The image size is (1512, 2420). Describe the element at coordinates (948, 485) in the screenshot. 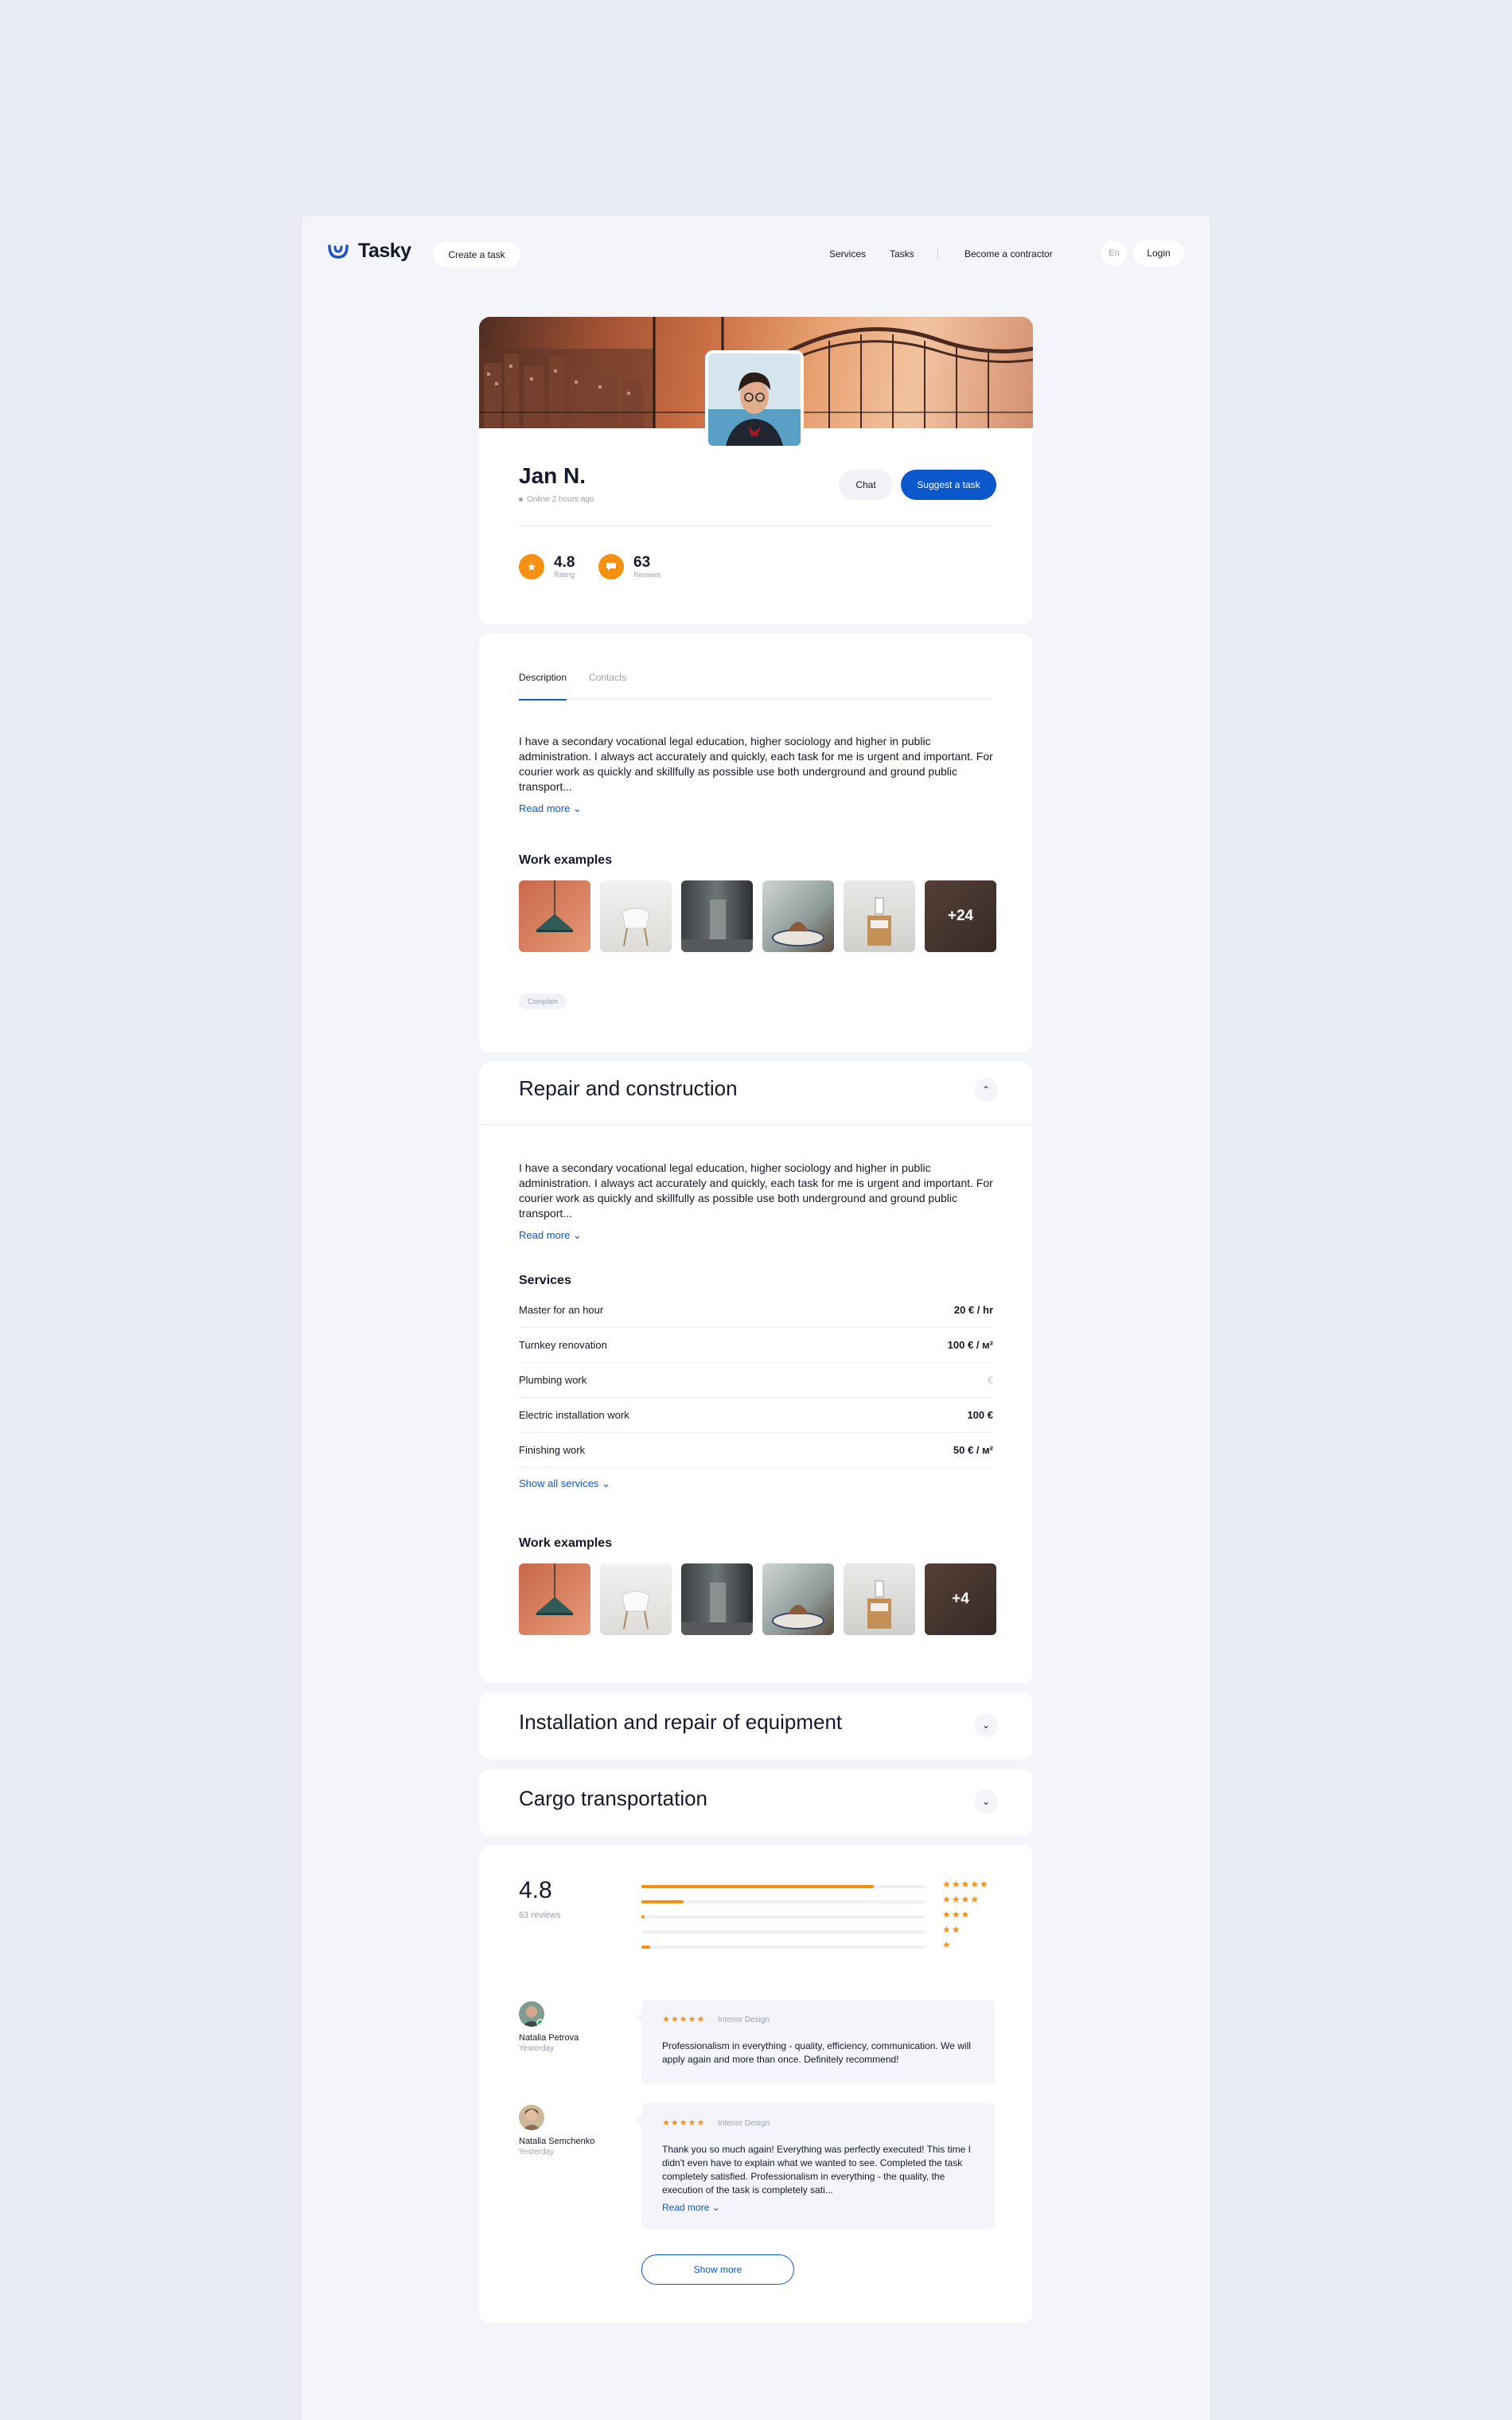

I see `suggest-task-button: Suggest a task` at that location.